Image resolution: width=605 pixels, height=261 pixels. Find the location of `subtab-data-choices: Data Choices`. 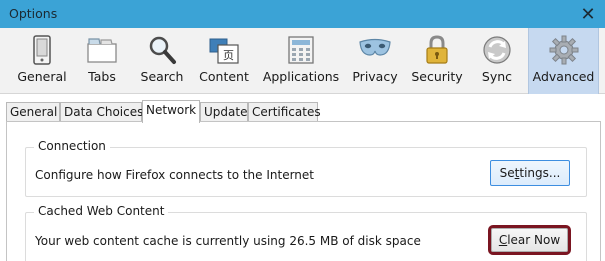

subtab-data-choices: Data Choices is located at coordinates (101, 112).